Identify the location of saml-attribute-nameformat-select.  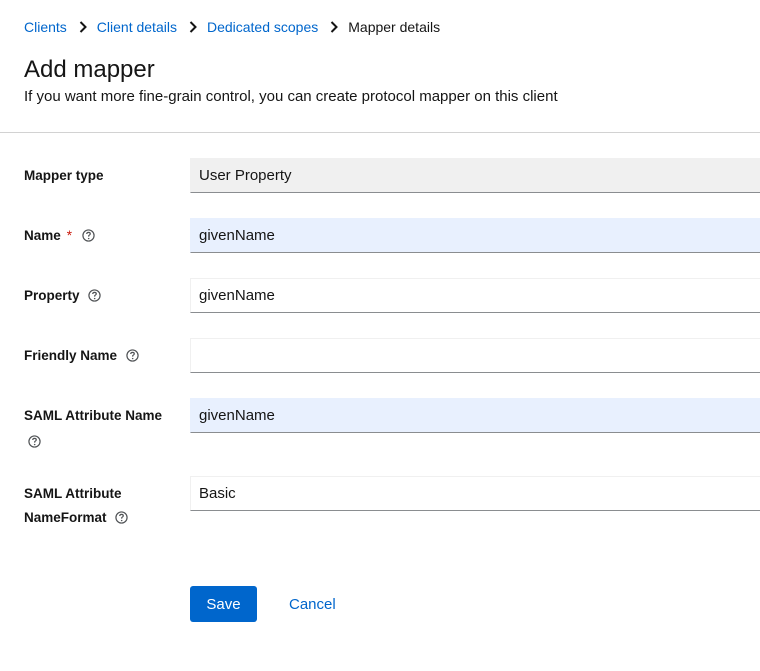
(475, 493).